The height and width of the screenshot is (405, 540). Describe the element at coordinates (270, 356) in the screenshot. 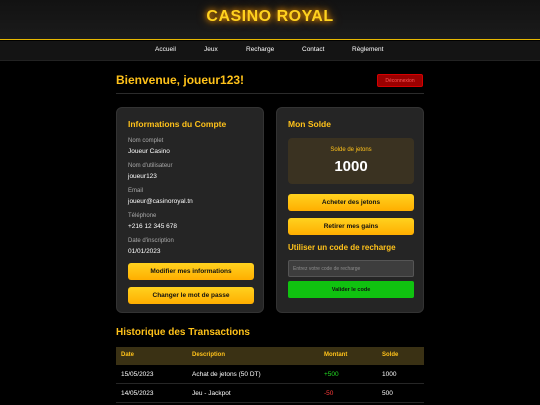

I see `table-header: Date Description Montant Solde` at that location.